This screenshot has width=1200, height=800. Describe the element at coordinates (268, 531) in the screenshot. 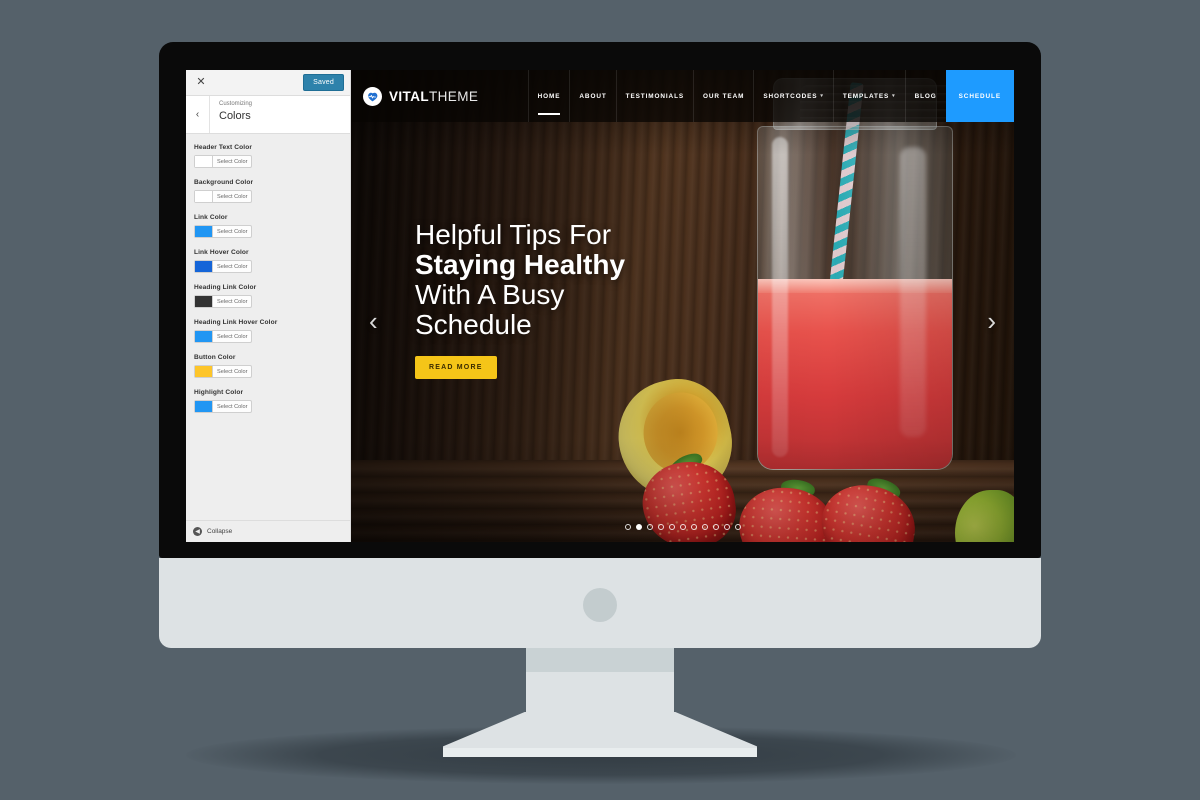

I see `customizer-footer: ◀ Collapse` at that location.